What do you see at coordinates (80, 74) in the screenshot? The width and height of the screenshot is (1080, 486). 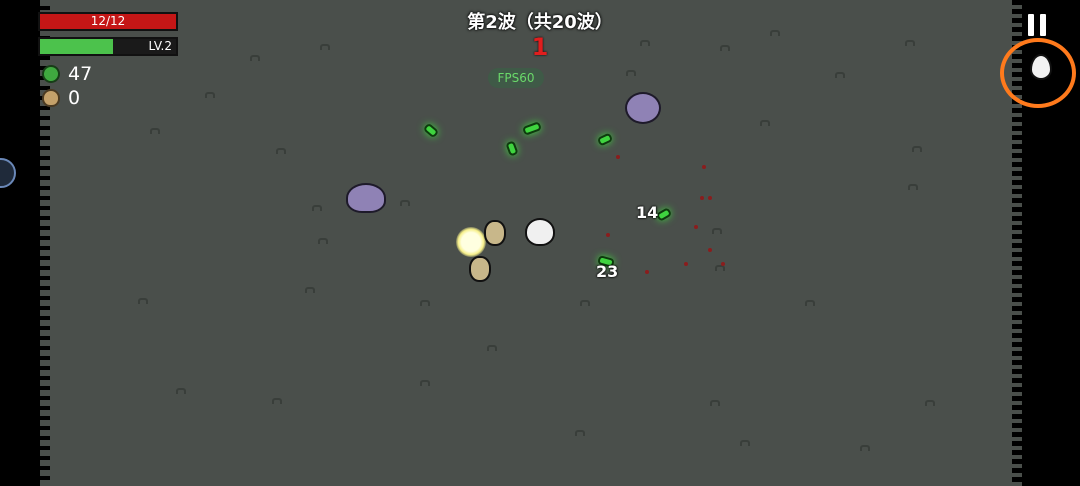 I see `materials-count: 47` at bounding box center [80, 74].